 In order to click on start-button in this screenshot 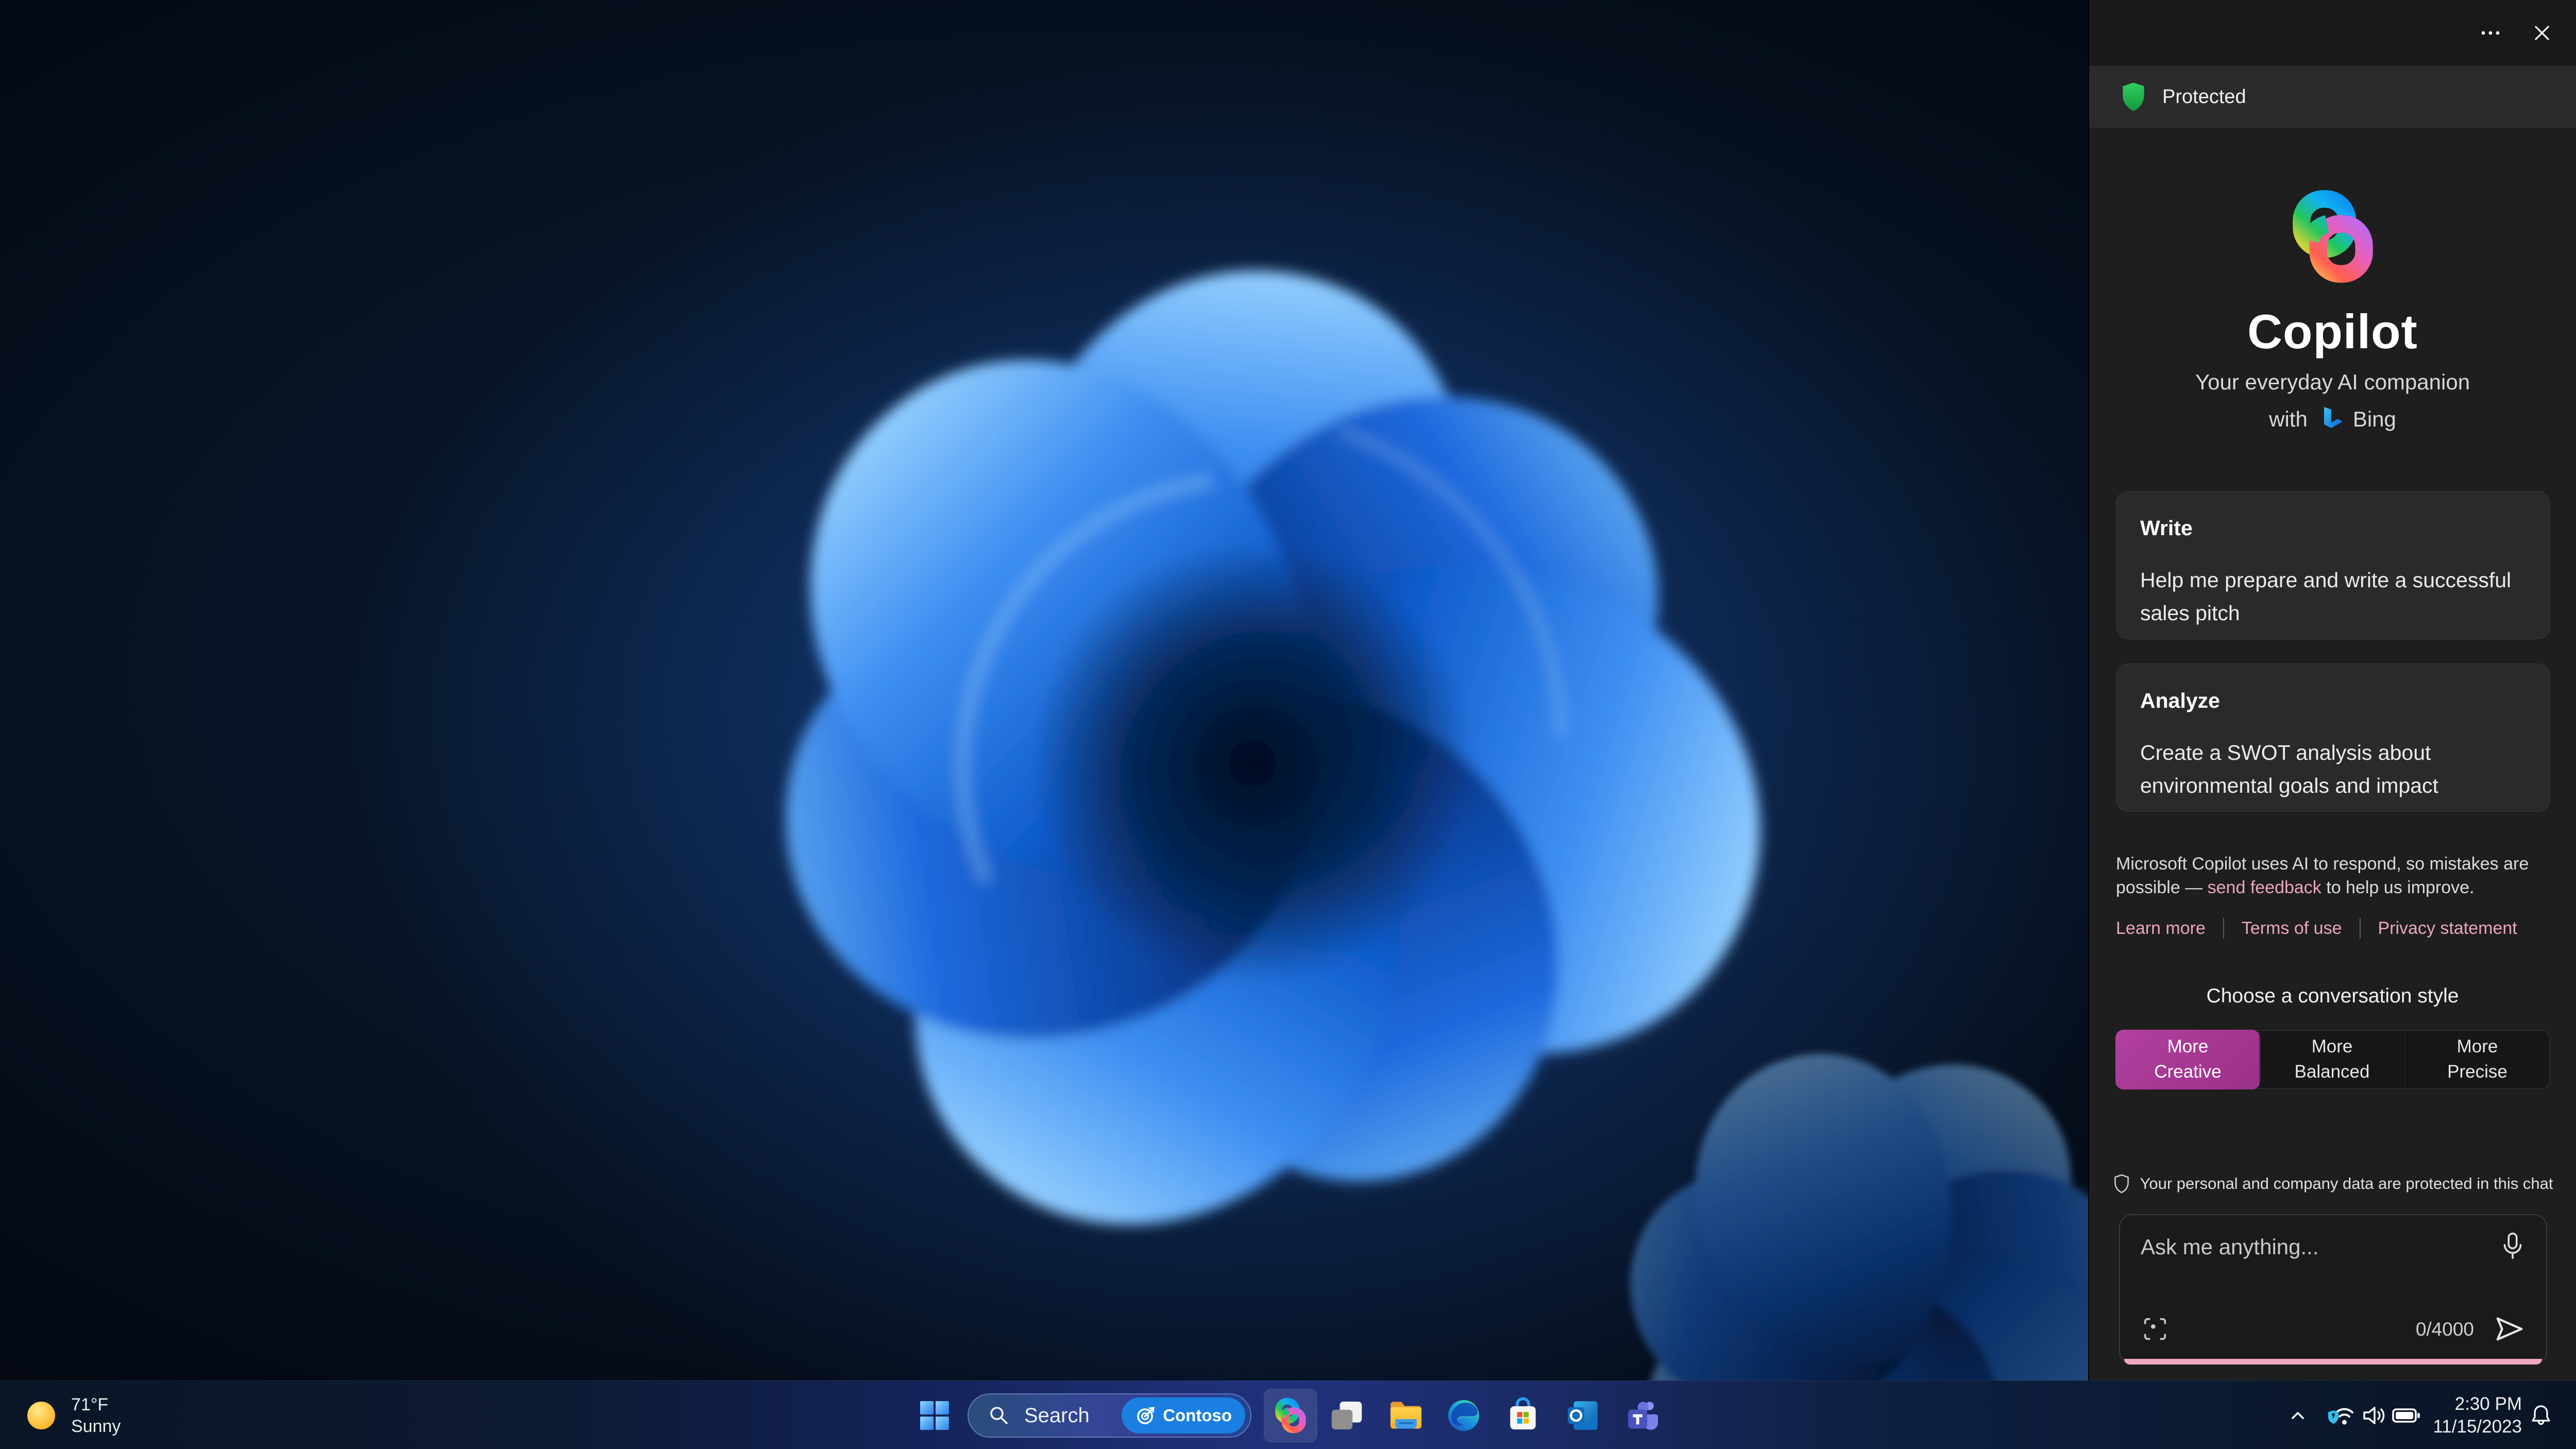, I will do `click(934, 1415)`.